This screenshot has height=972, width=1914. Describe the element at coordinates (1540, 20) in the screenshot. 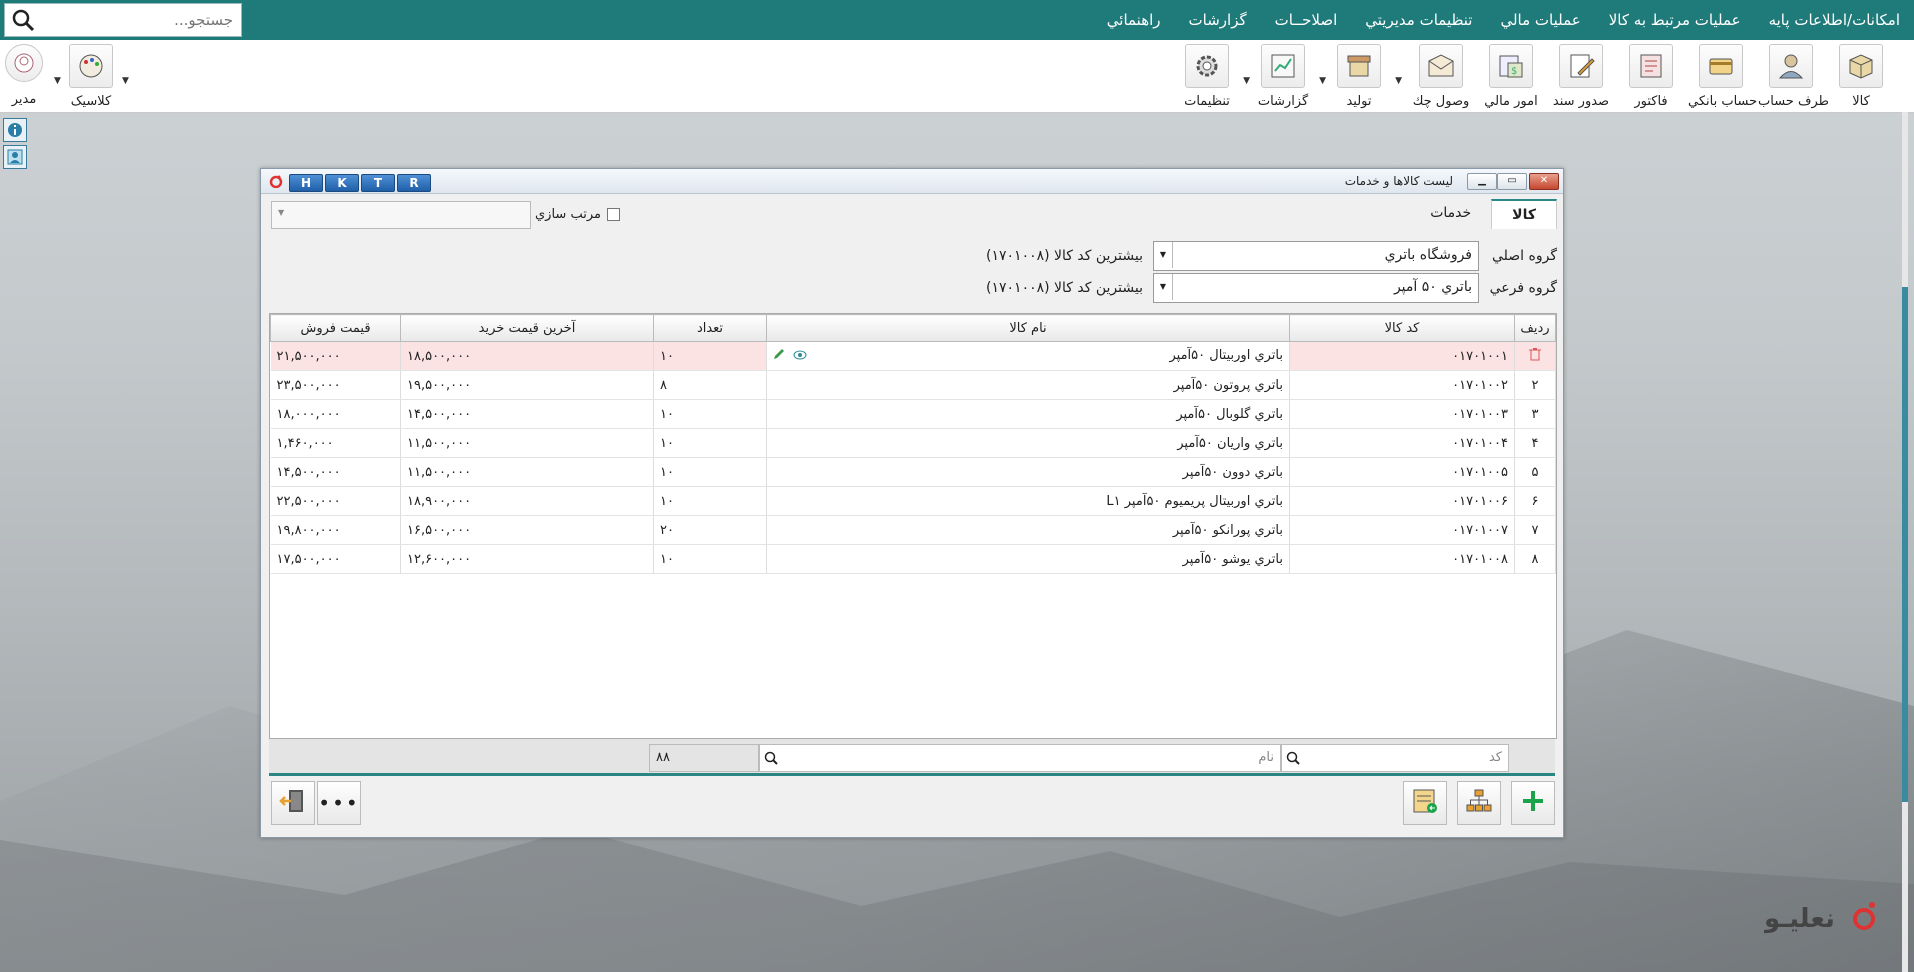

I see `menu-financial-ops: عمليات مالي` at that location.